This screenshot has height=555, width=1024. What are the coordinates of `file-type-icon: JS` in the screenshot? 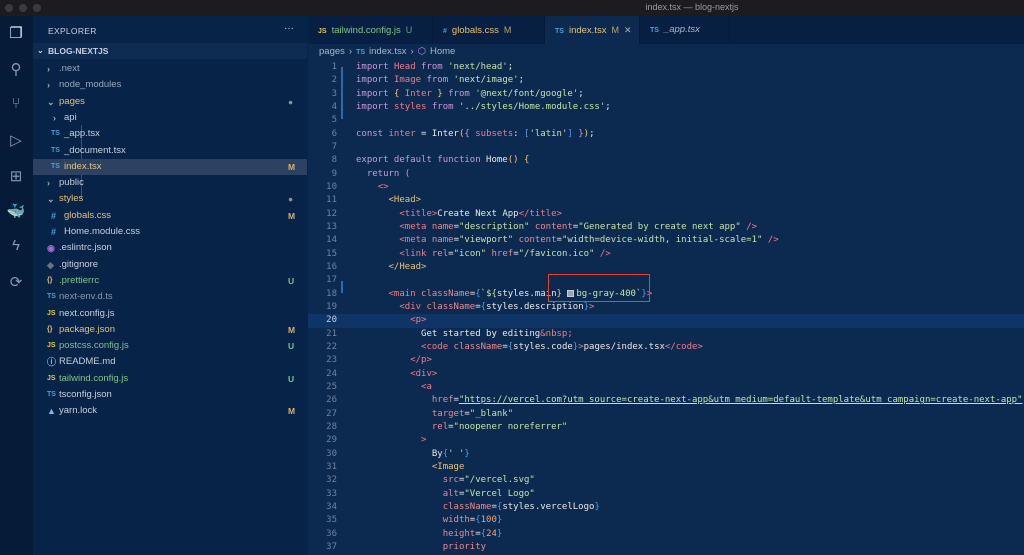 It's located at (51, 346).